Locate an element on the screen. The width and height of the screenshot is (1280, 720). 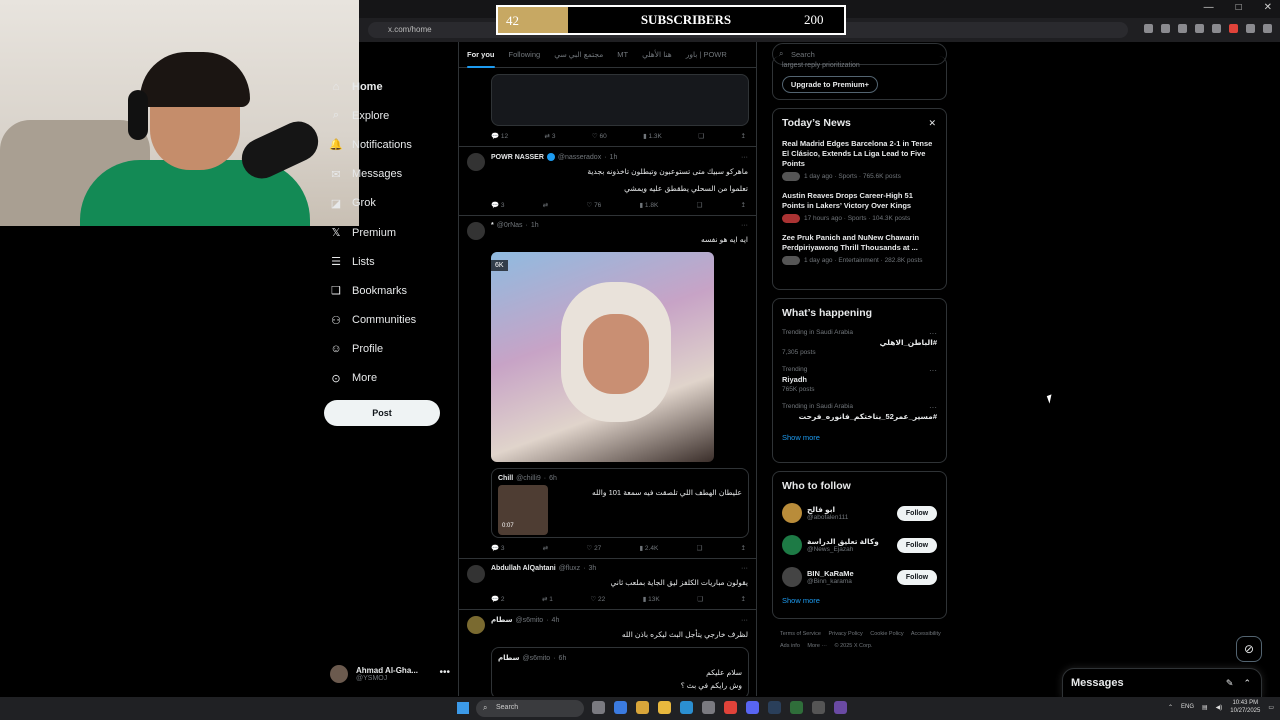
brave-shield-icon is located at coordinates (1233, 28).